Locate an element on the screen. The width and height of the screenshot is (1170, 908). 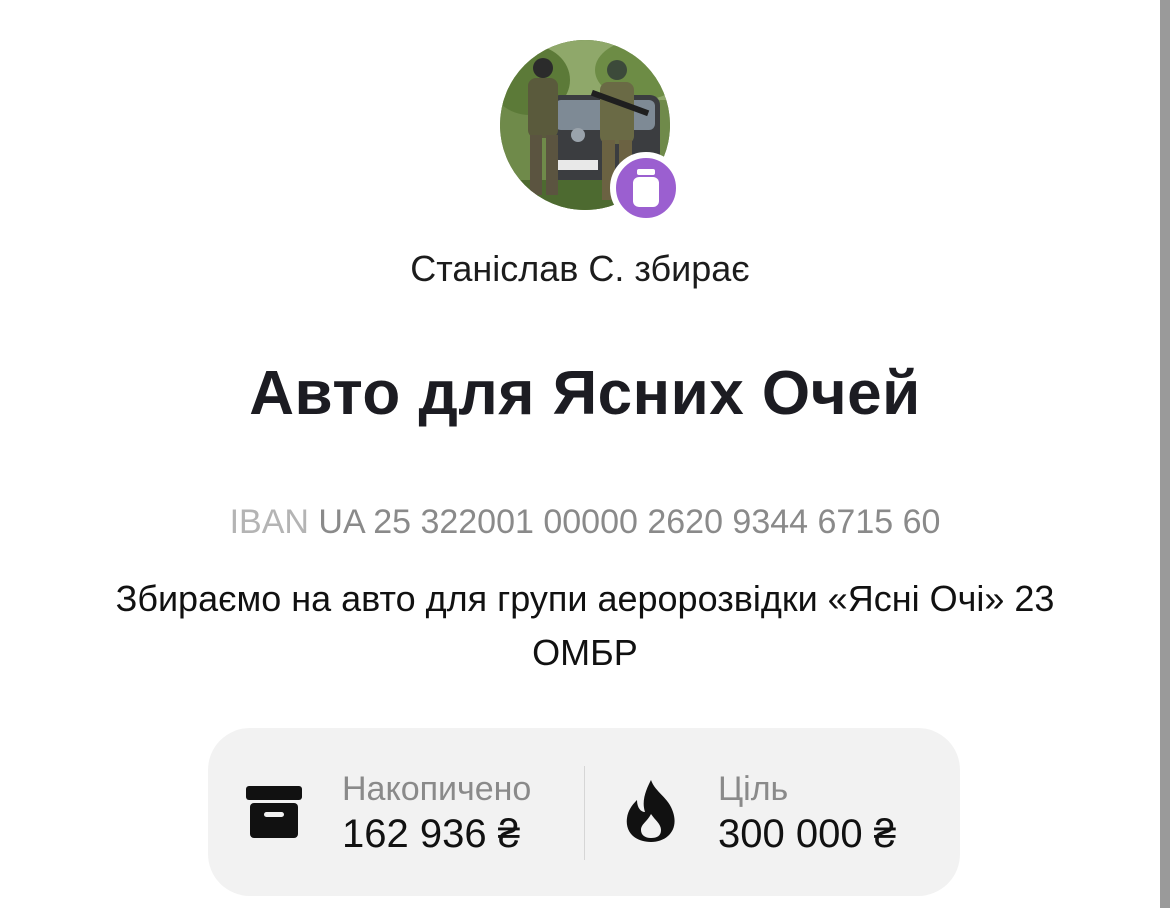
collector-name: Станіслав С. збирає is located at coordinates (580, 268).